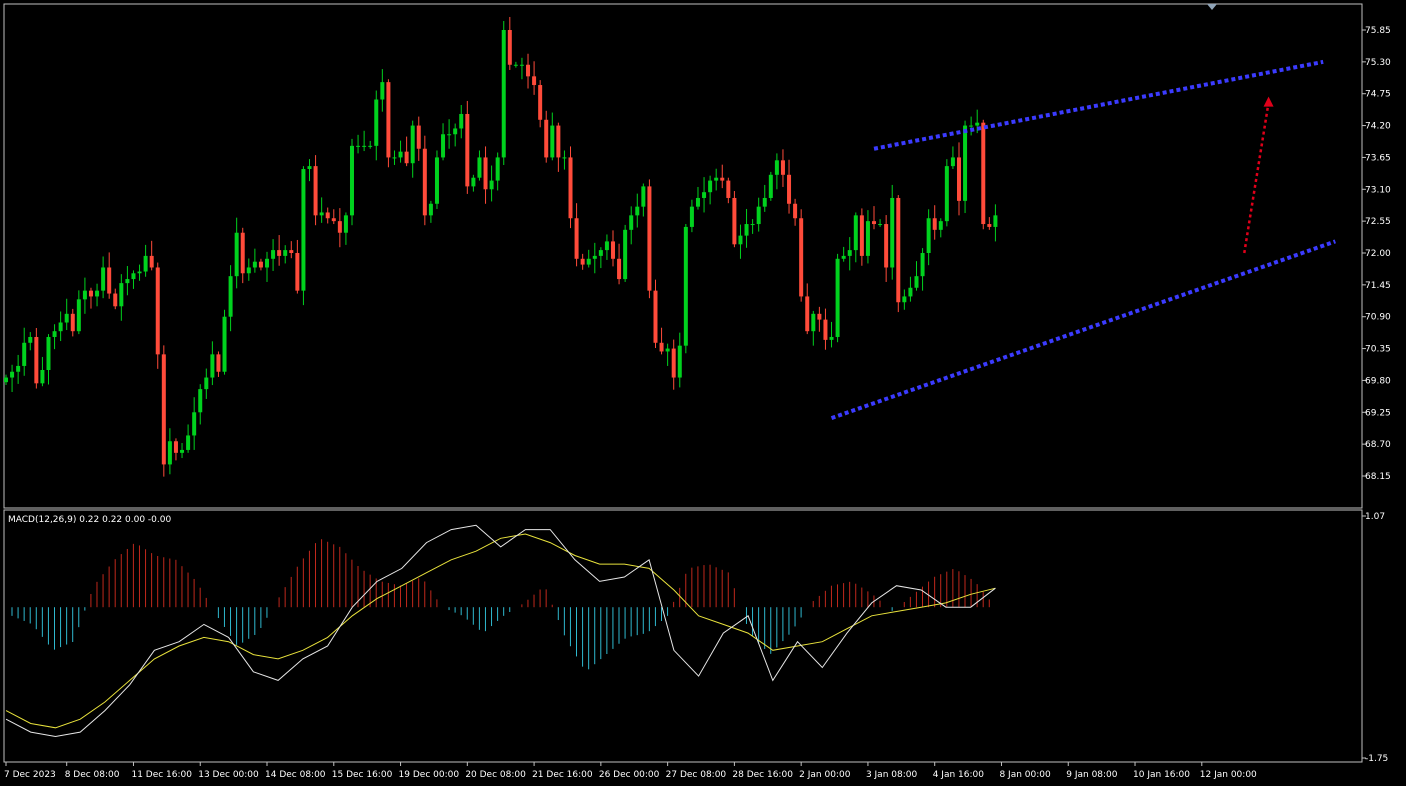  I want to click on time-tick-label: 27 Dec 08:00, so click(696, 775).